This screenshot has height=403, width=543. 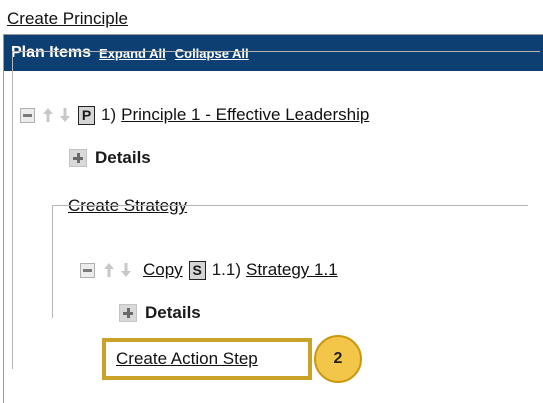 What do you see at coordinates (87, 270) in the screenshot?
I see `collapse-strategy-icon` at bounding box center [87, 270].